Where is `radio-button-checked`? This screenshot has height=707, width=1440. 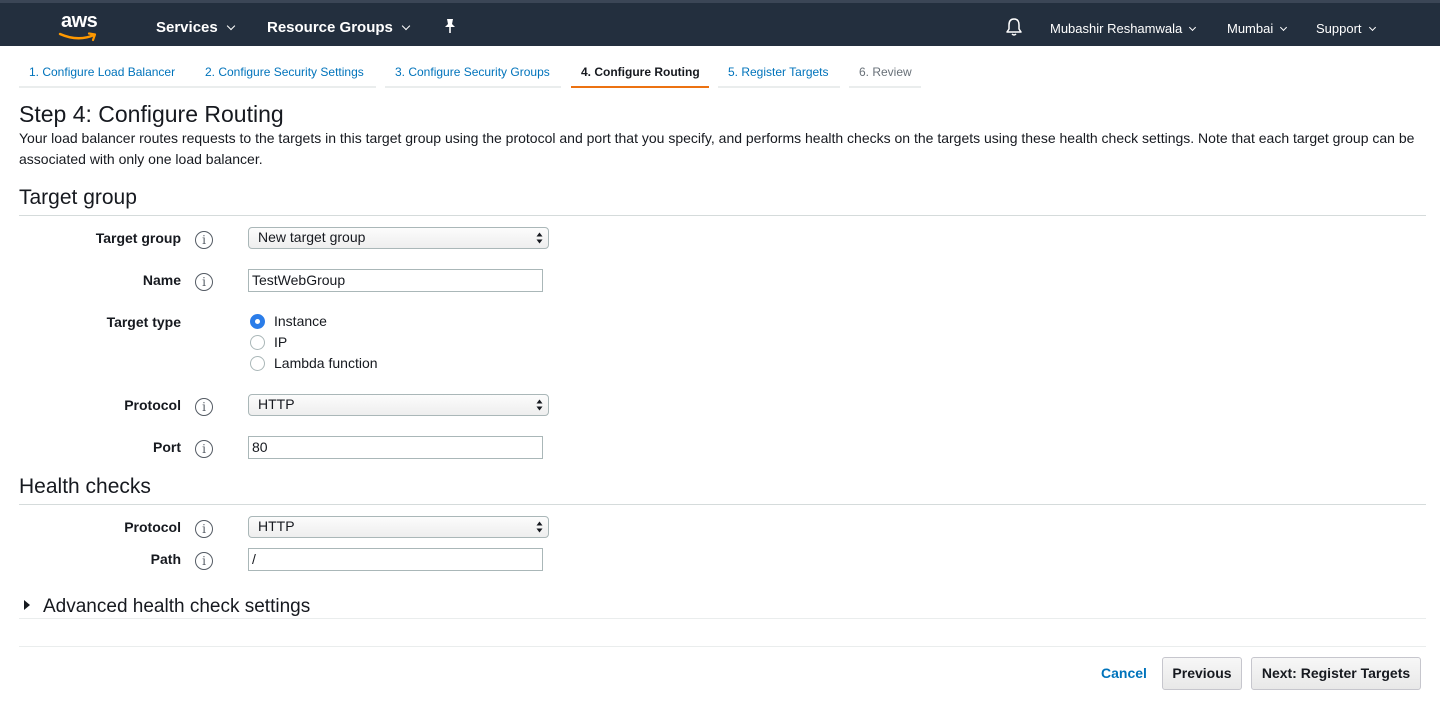
radio-button-checked is located at coordinates (257, 321).